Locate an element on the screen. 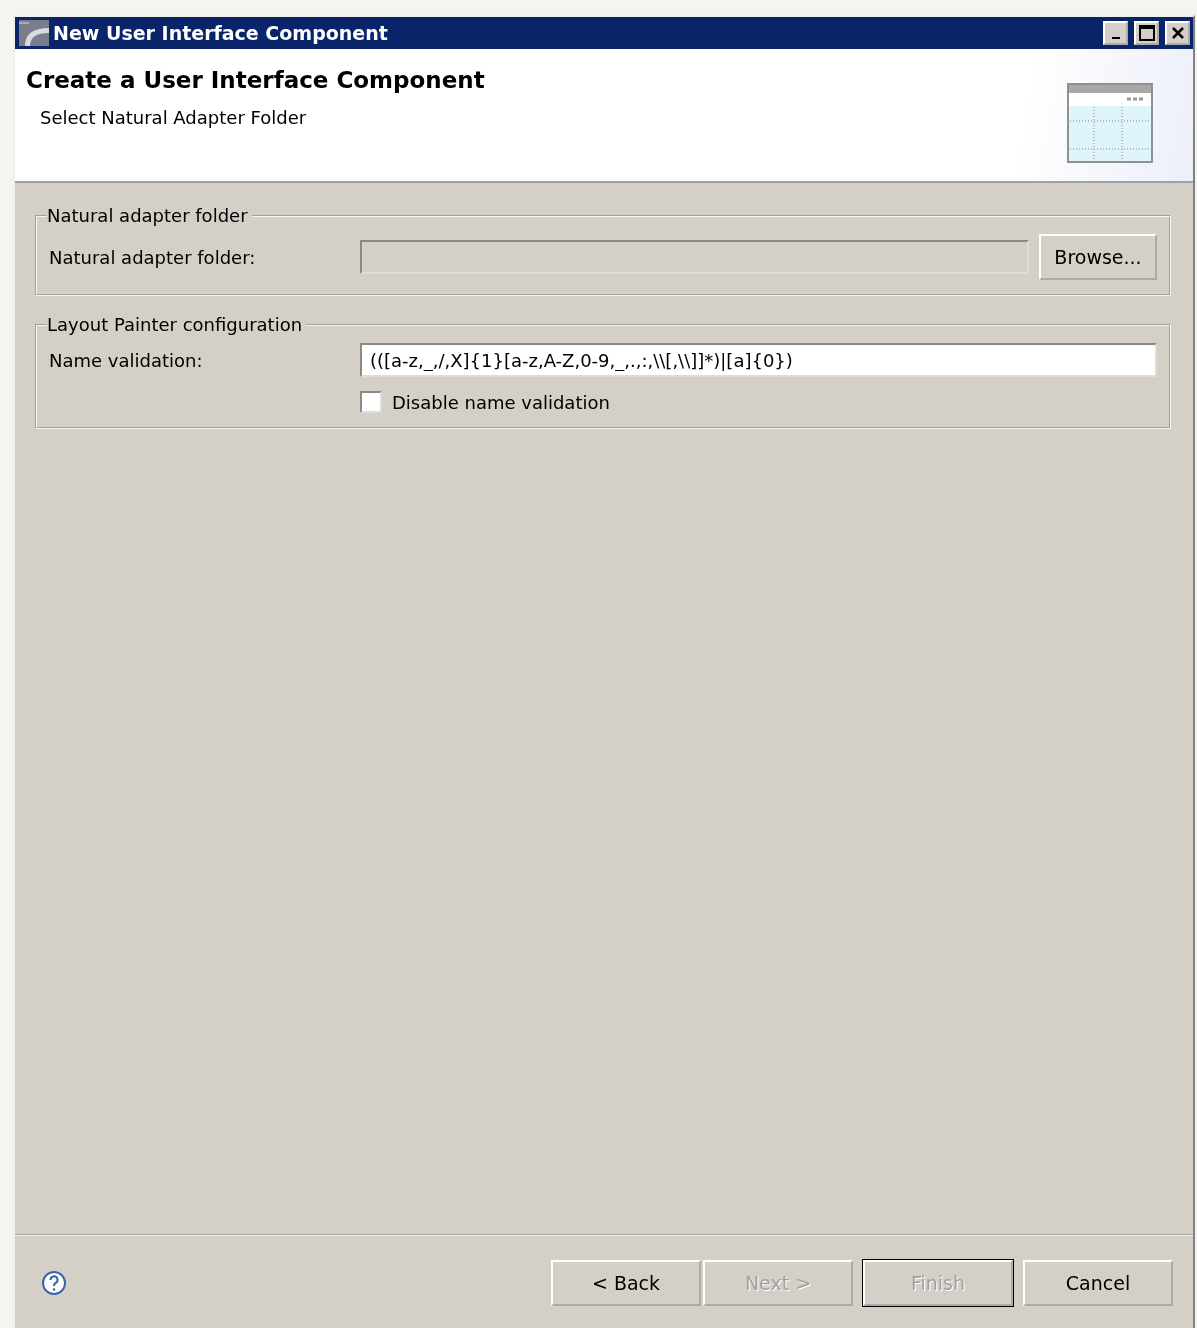 This screenshot has width=1197, height=1328. minimize-button is located at coordinates (1115, 33).